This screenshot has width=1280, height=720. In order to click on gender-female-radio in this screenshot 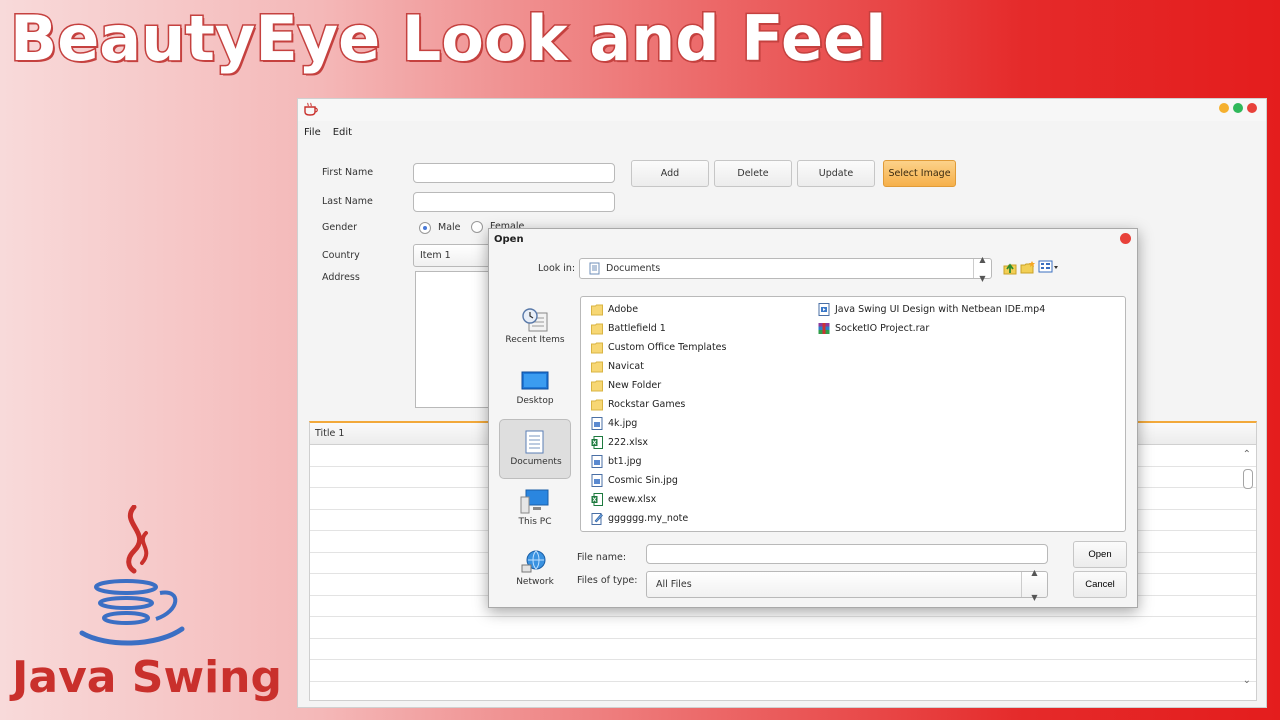, I will do `click(477, 227)`.